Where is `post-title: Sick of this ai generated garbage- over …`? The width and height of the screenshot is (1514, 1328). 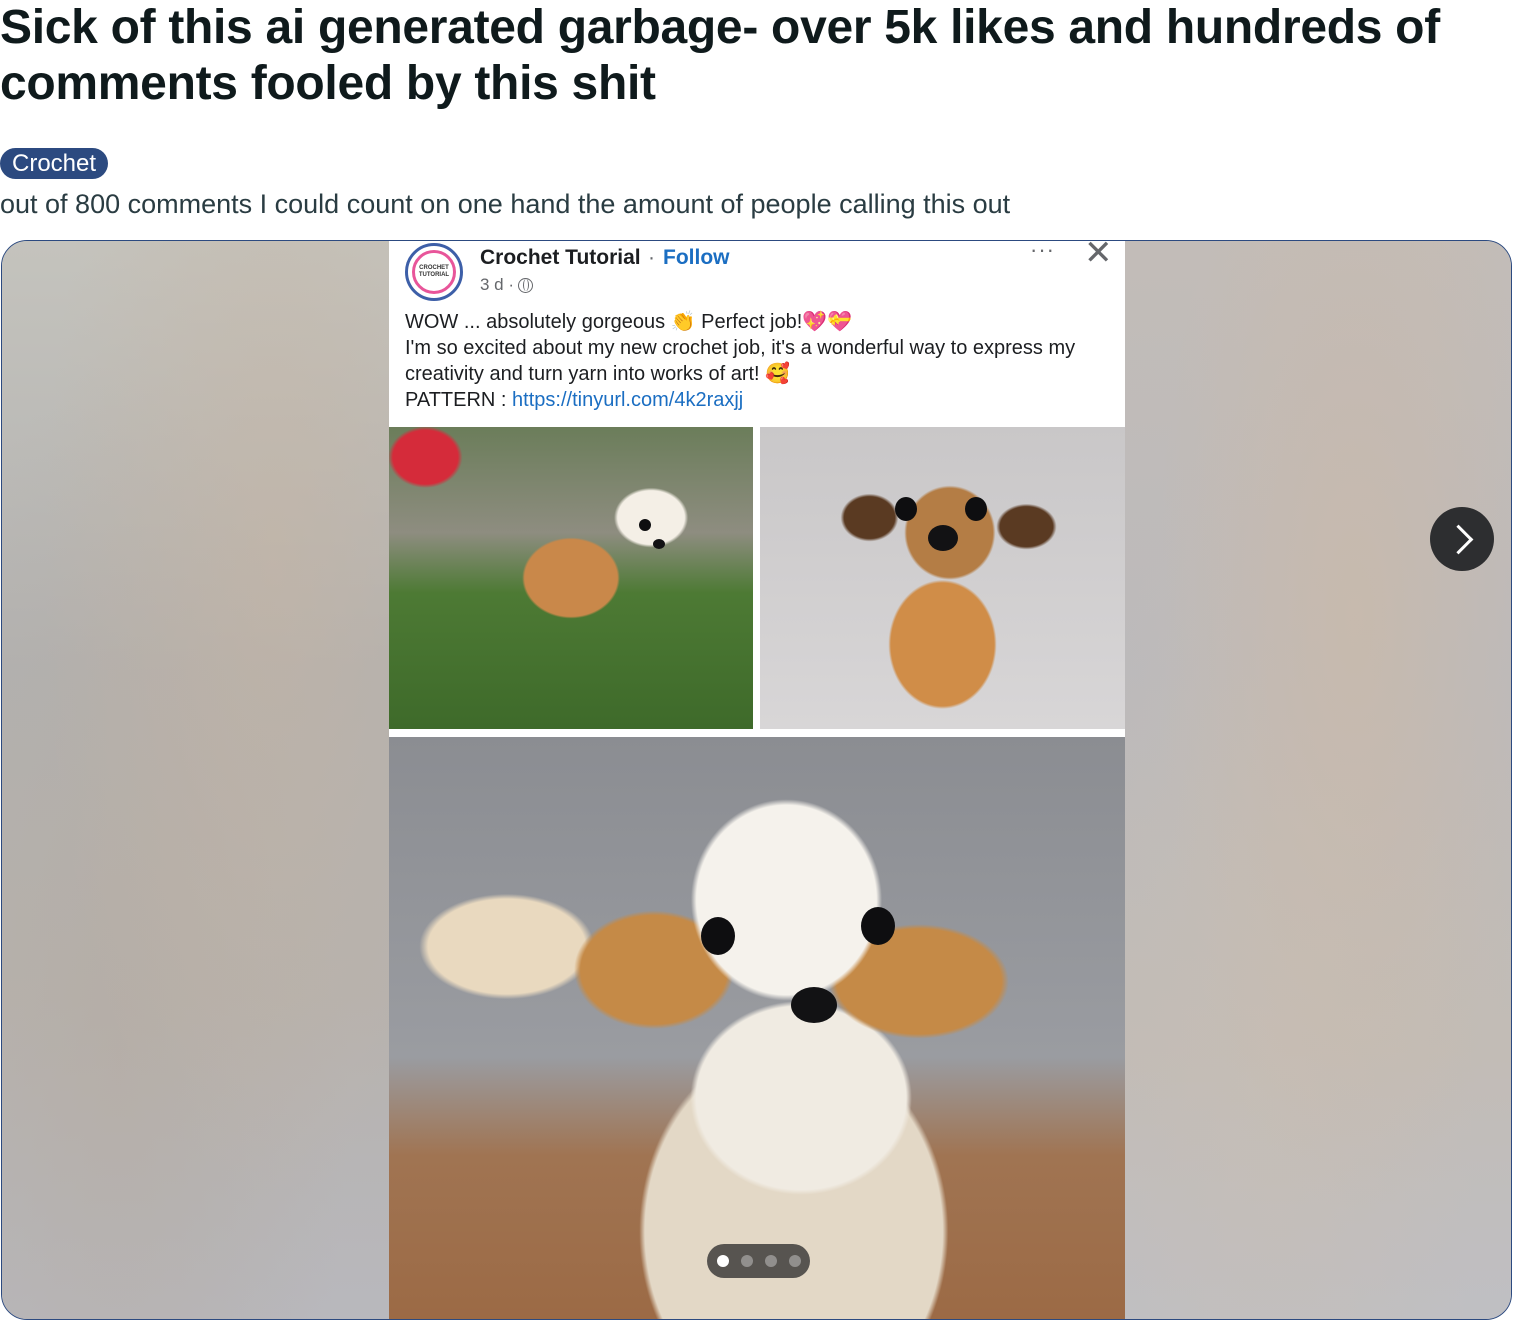
post-title: Sick of this ai generated garbage- over … is located at coordinates (750, 56).